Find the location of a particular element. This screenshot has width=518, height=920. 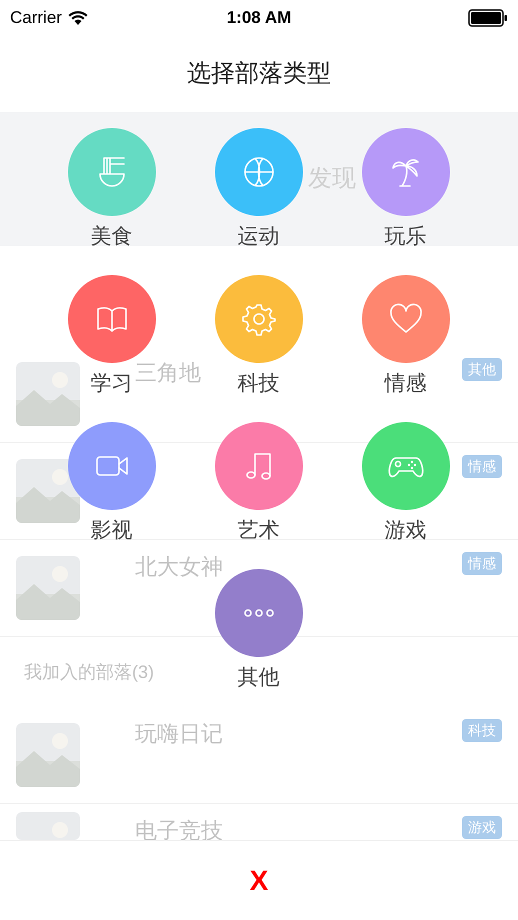

screen-title: 选择部落类型 is located at coordinates (259, 74).